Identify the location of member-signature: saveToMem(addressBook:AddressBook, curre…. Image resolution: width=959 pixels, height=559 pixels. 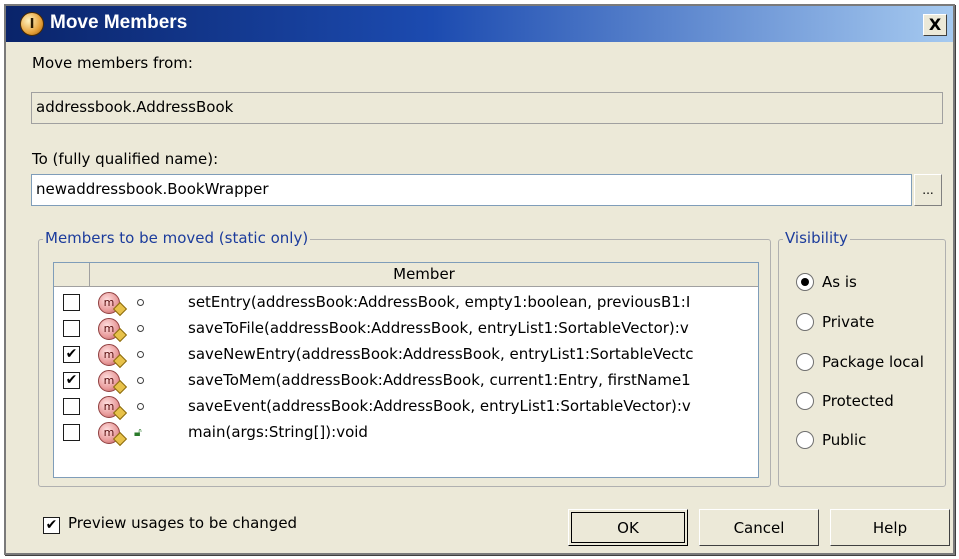
(439, 380).